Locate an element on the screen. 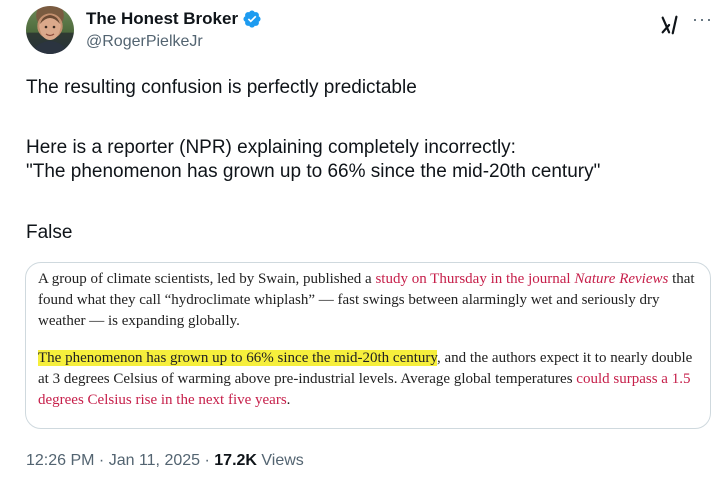 This screenshot has height=479, width=720. journal-link: Nature Reviews is located at coordinates (621, 279).